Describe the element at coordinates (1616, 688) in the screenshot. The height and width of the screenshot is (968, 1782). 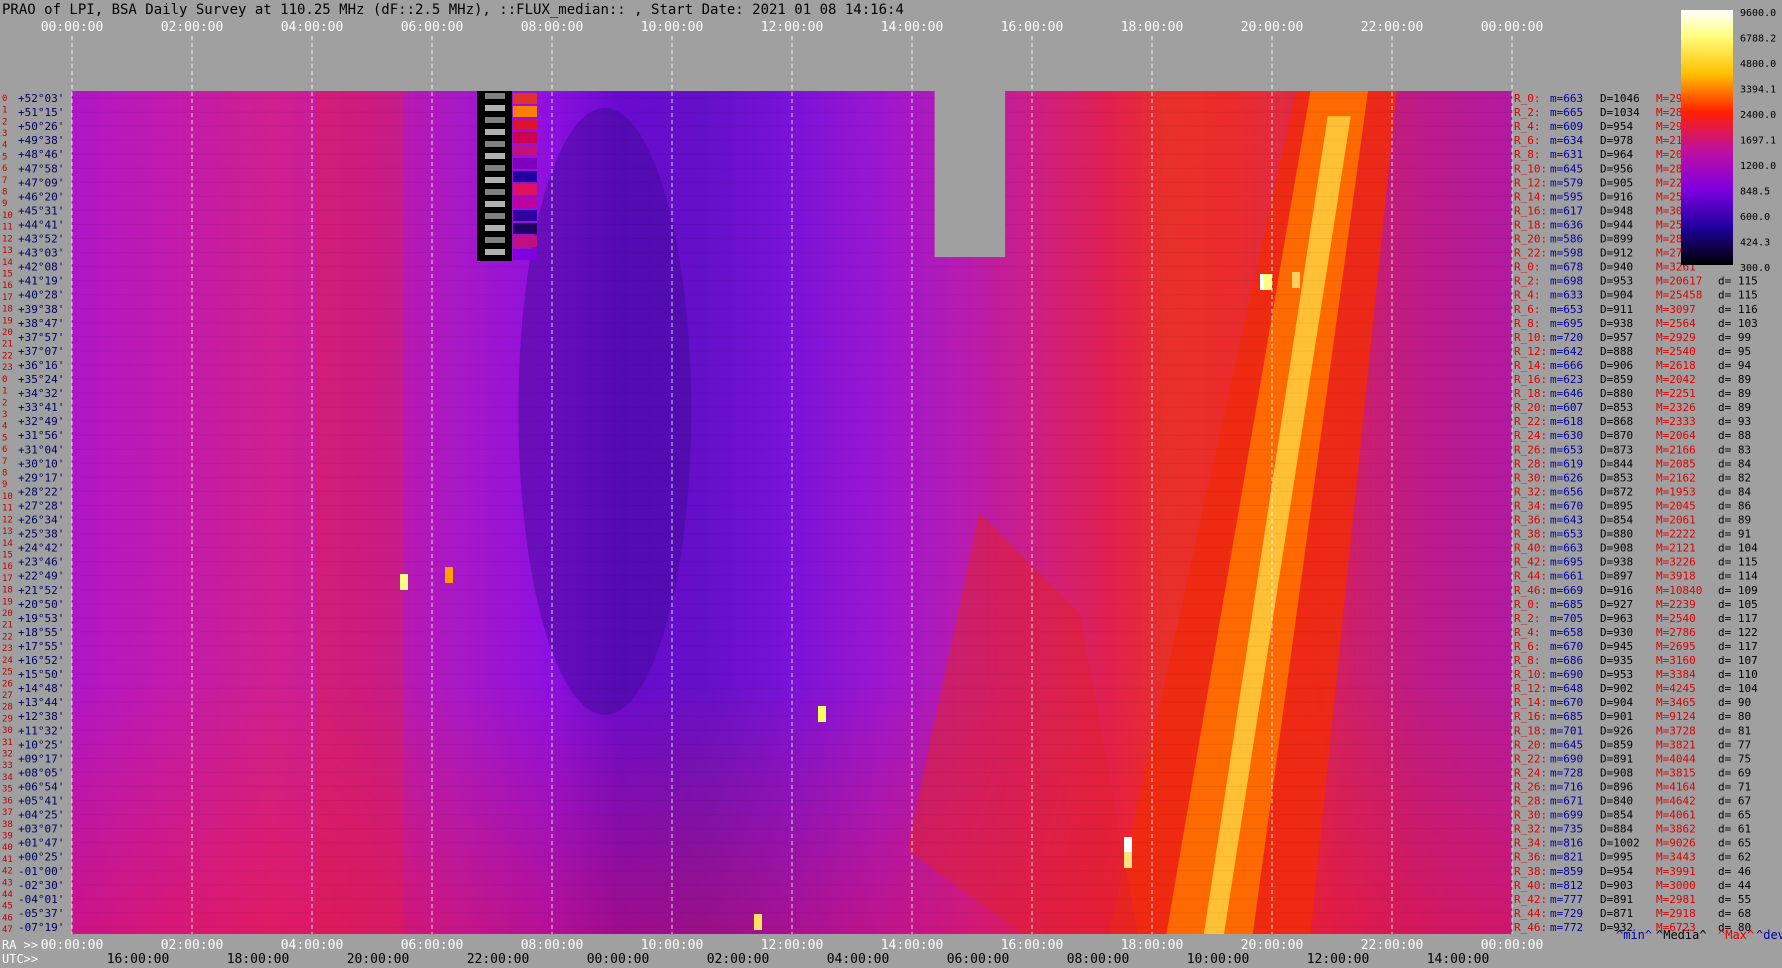
I see `stat-median: D=902` at that location.